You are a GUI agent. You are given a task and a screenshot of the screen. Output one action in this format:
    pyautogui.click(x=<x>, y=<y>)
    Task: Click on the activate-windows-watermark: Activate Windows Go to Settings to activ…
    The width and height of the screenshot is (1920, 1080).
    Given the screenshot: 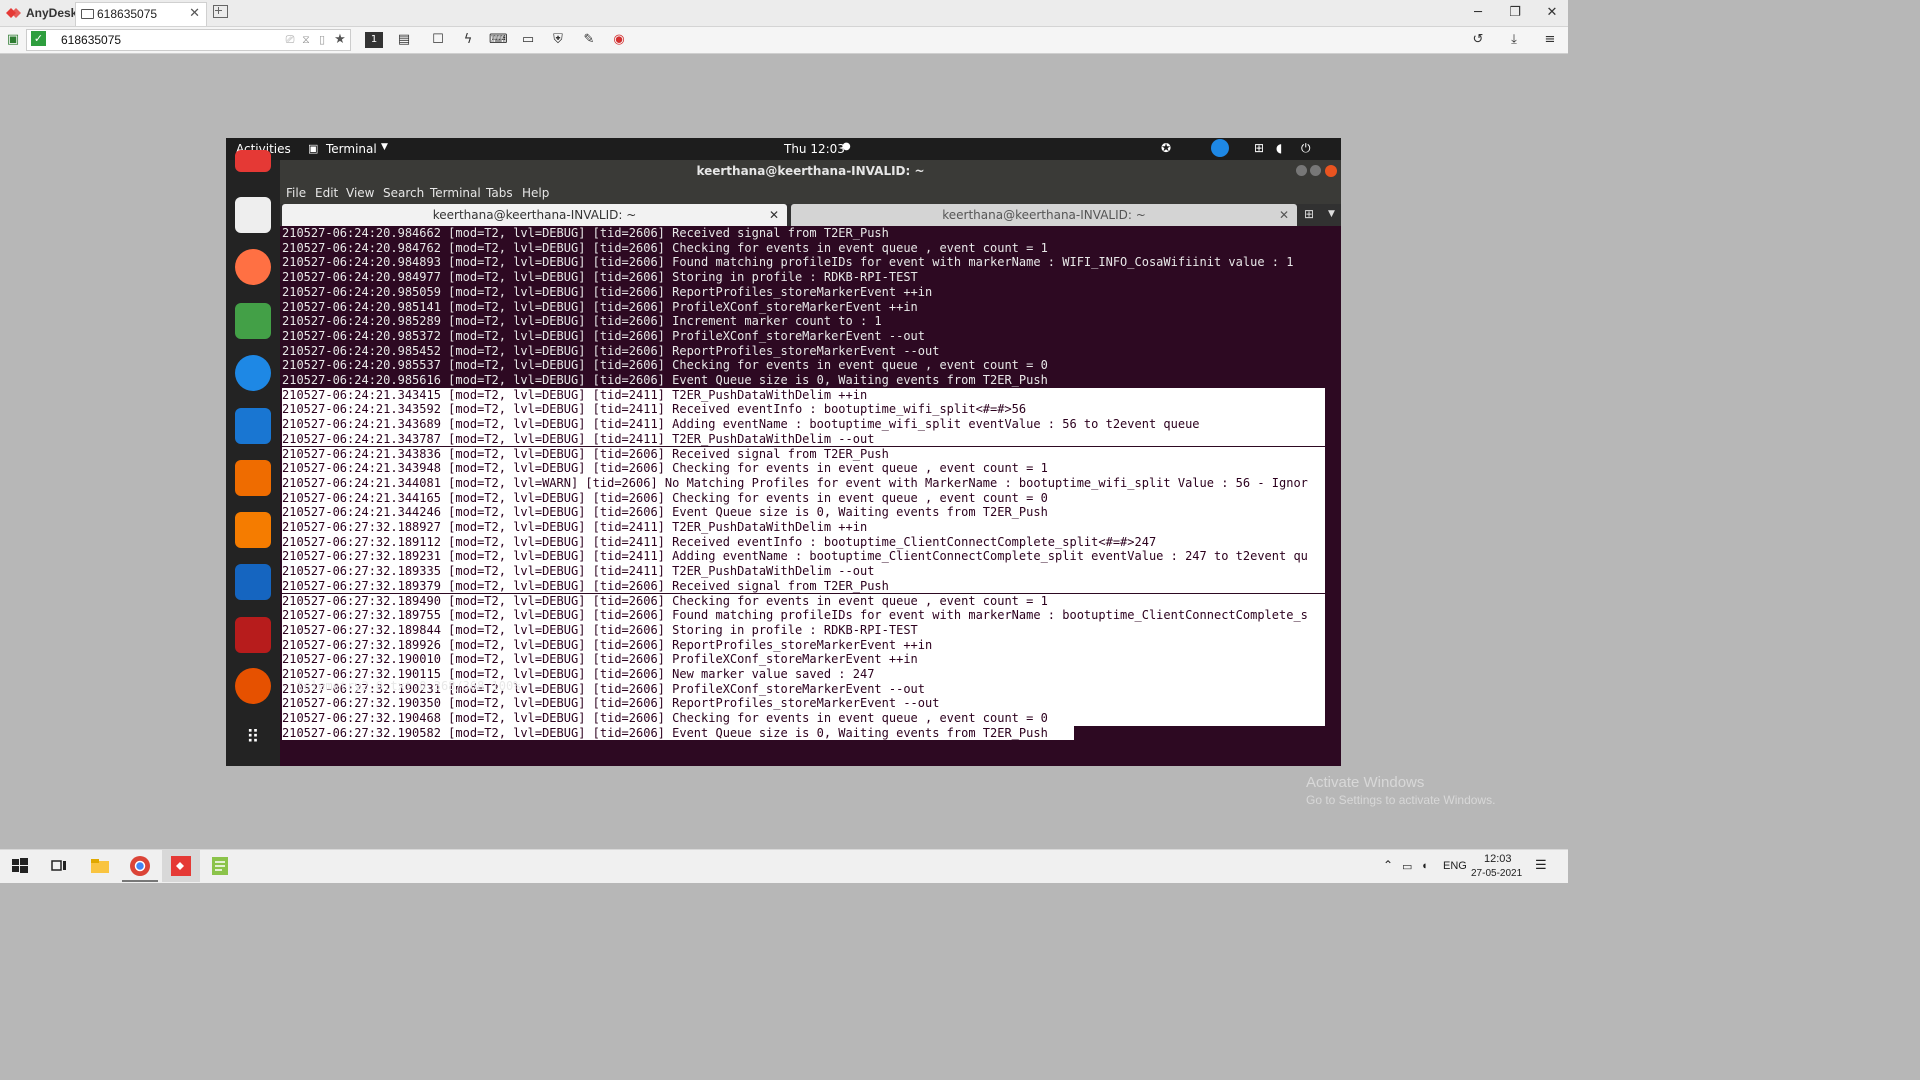 What is the action you would take?
    pyautogui.click(x=1400, y=790)
    